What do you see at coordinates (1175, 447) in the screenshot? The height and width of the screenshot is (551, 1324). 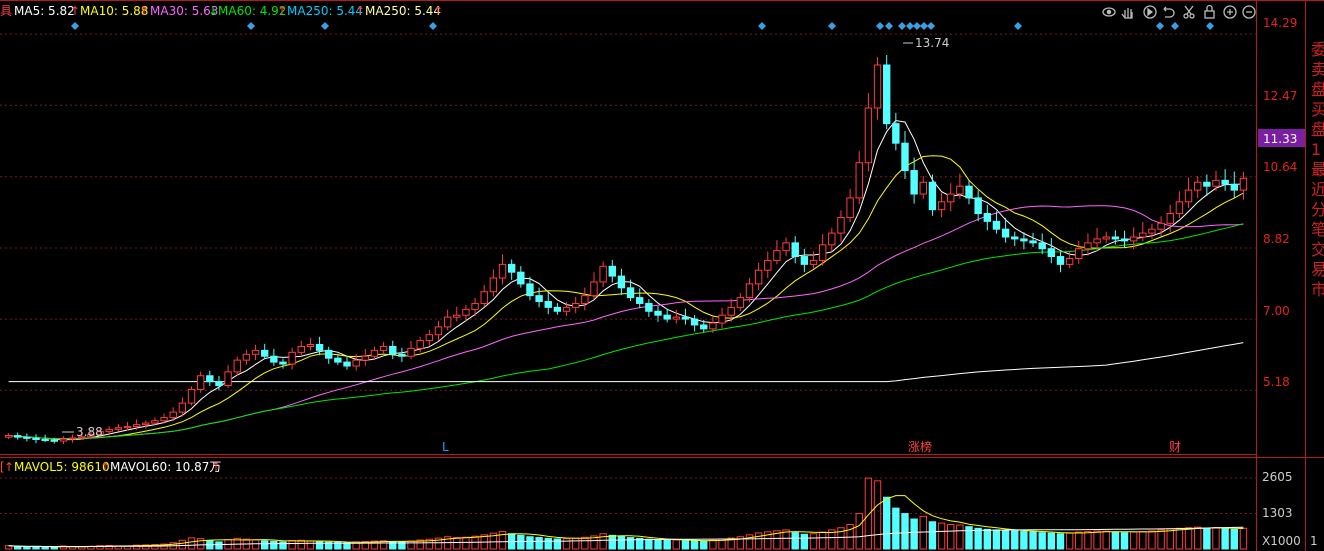 I see `event-label: 财` at bounding box center [1175, 447].